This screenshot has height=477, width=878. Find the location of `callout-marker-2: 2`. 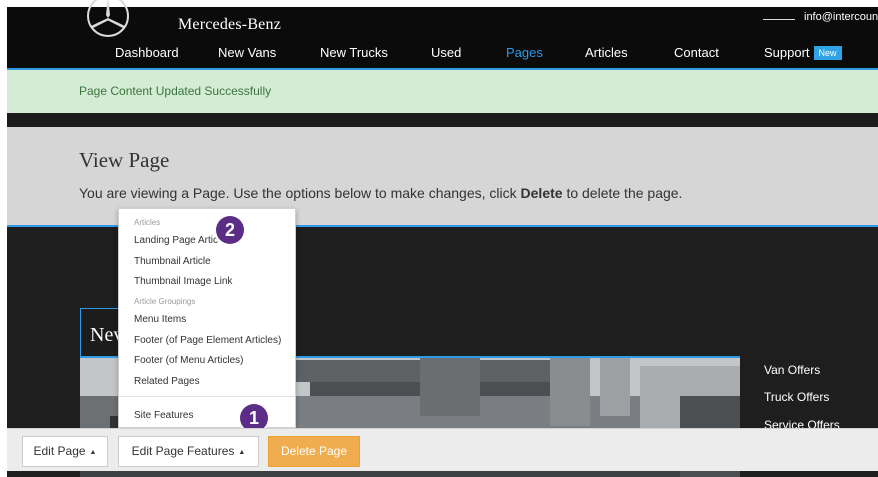

callout-marker-2: 2 is located at coordinates (230, 230).